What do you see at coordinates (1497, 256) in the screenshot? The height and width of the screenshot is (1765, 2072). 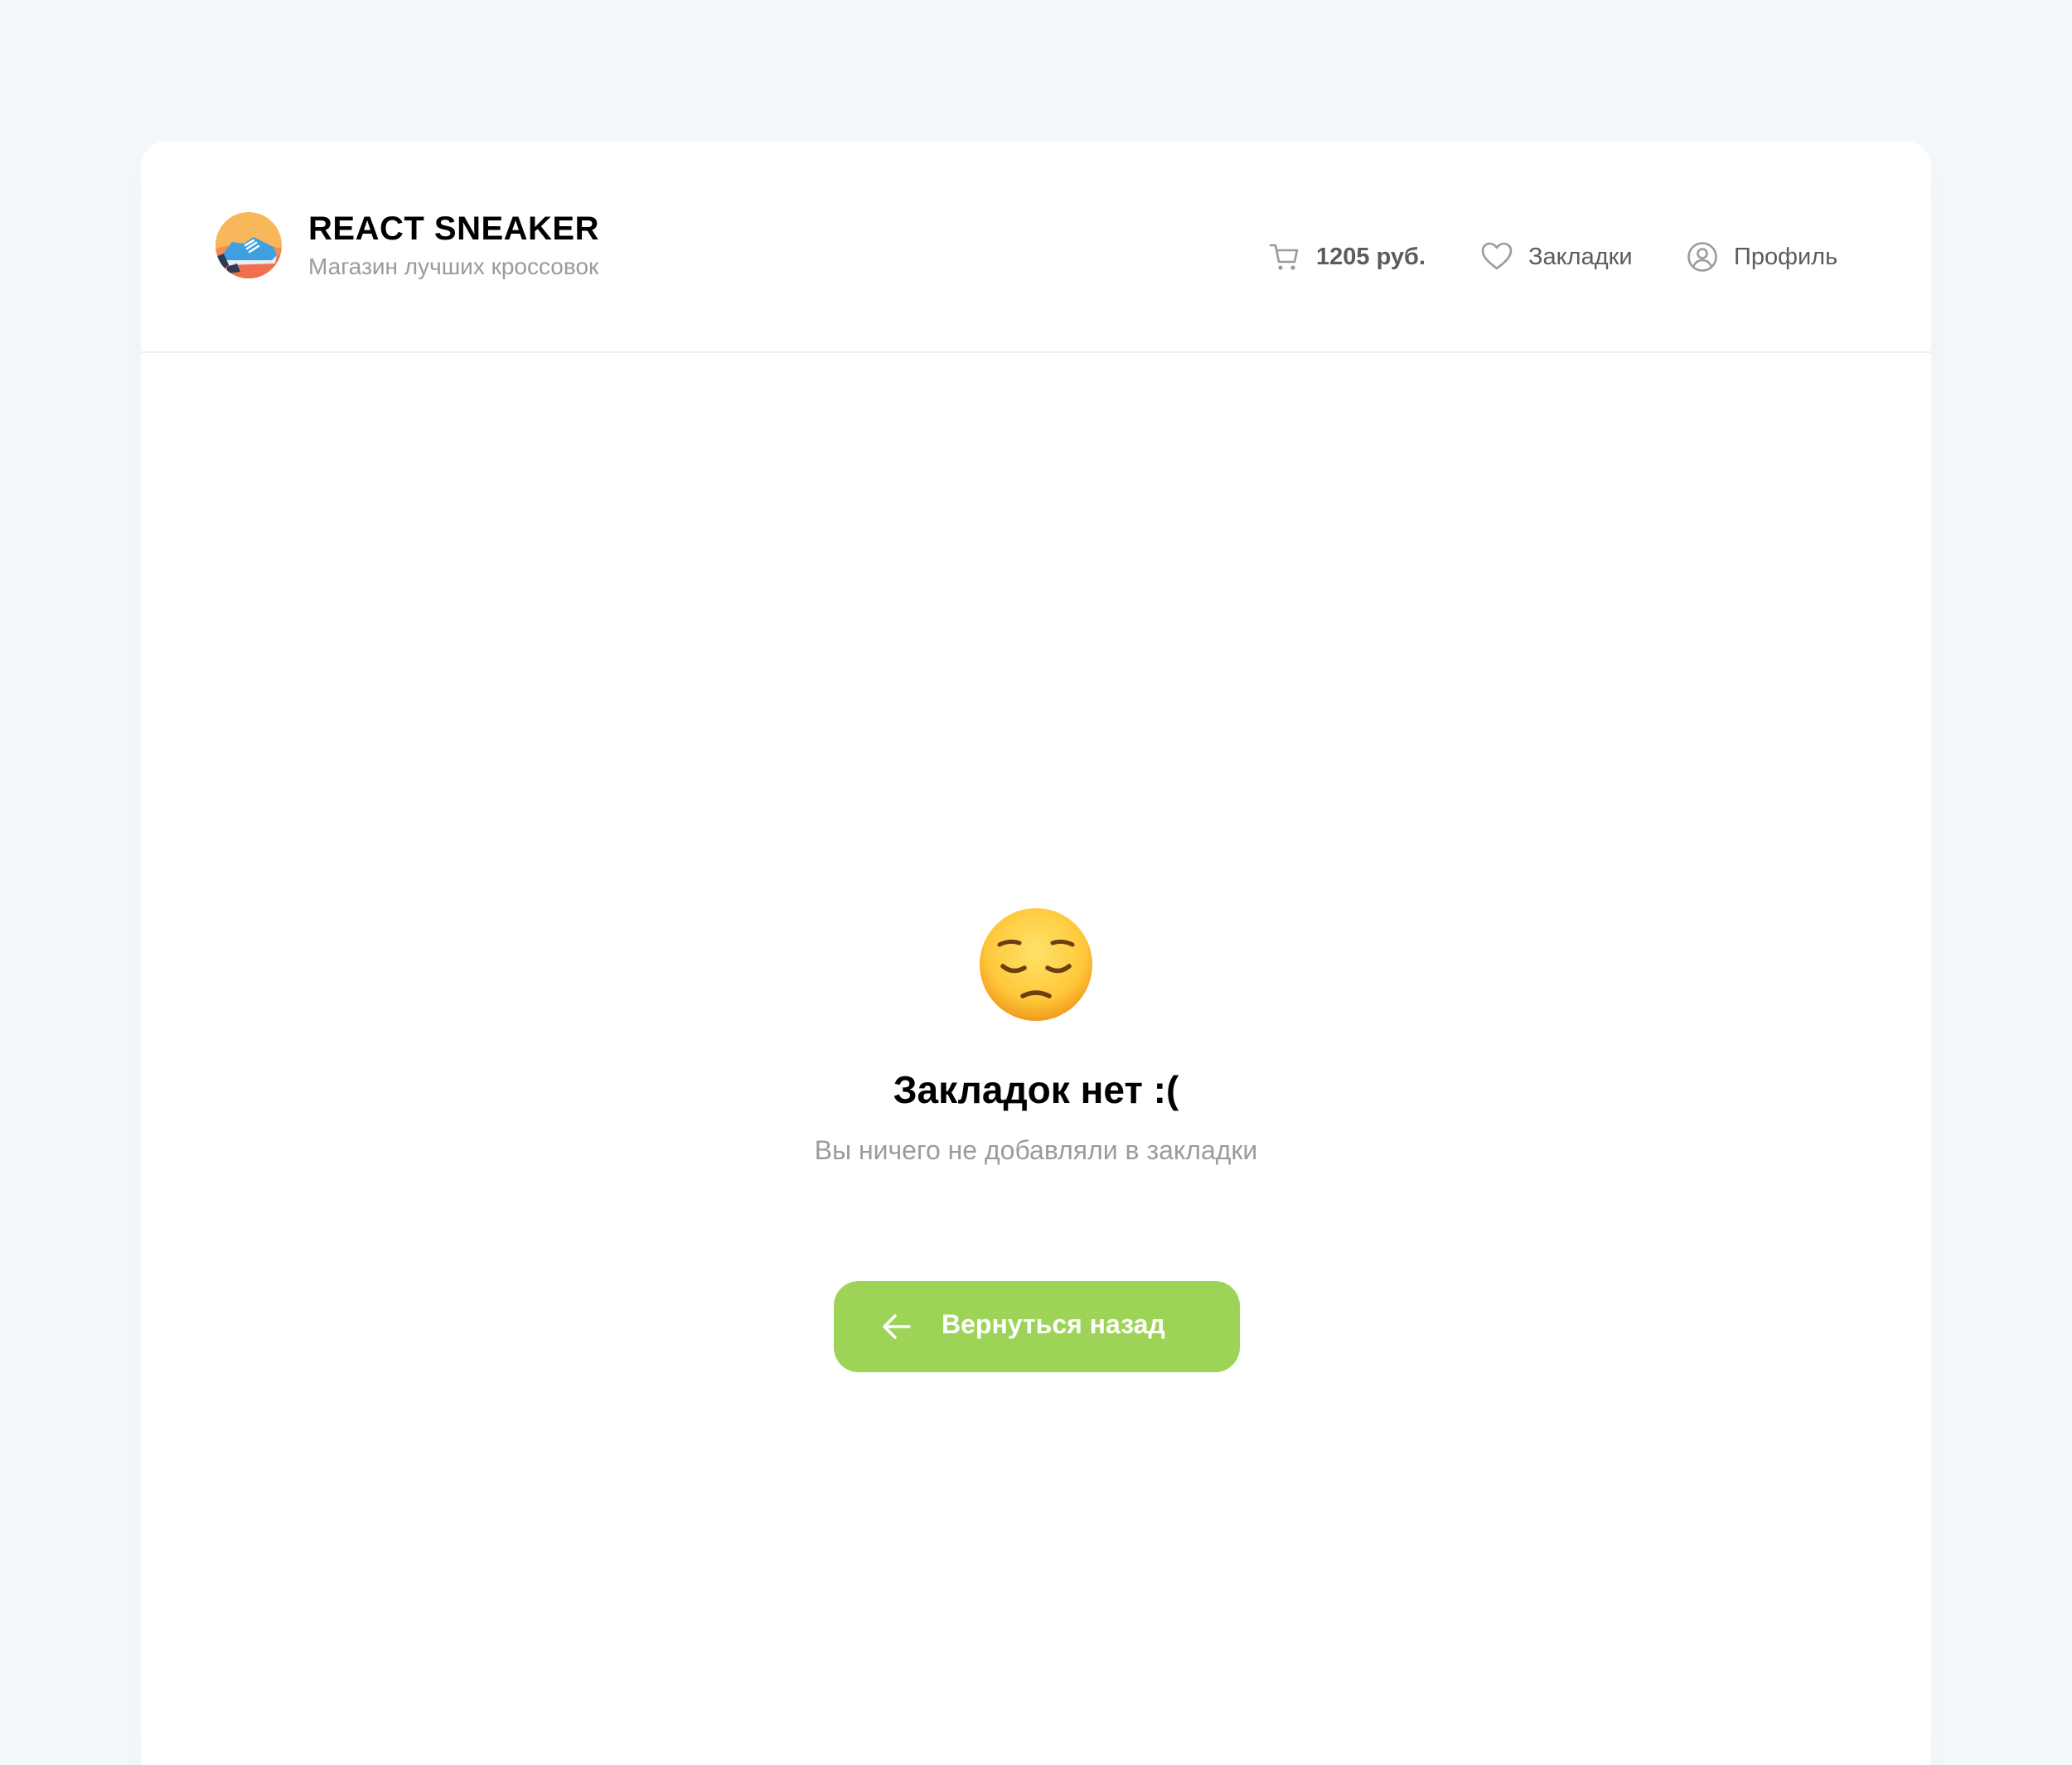 I see `heart-icon` at bounding box center [1497, 256].